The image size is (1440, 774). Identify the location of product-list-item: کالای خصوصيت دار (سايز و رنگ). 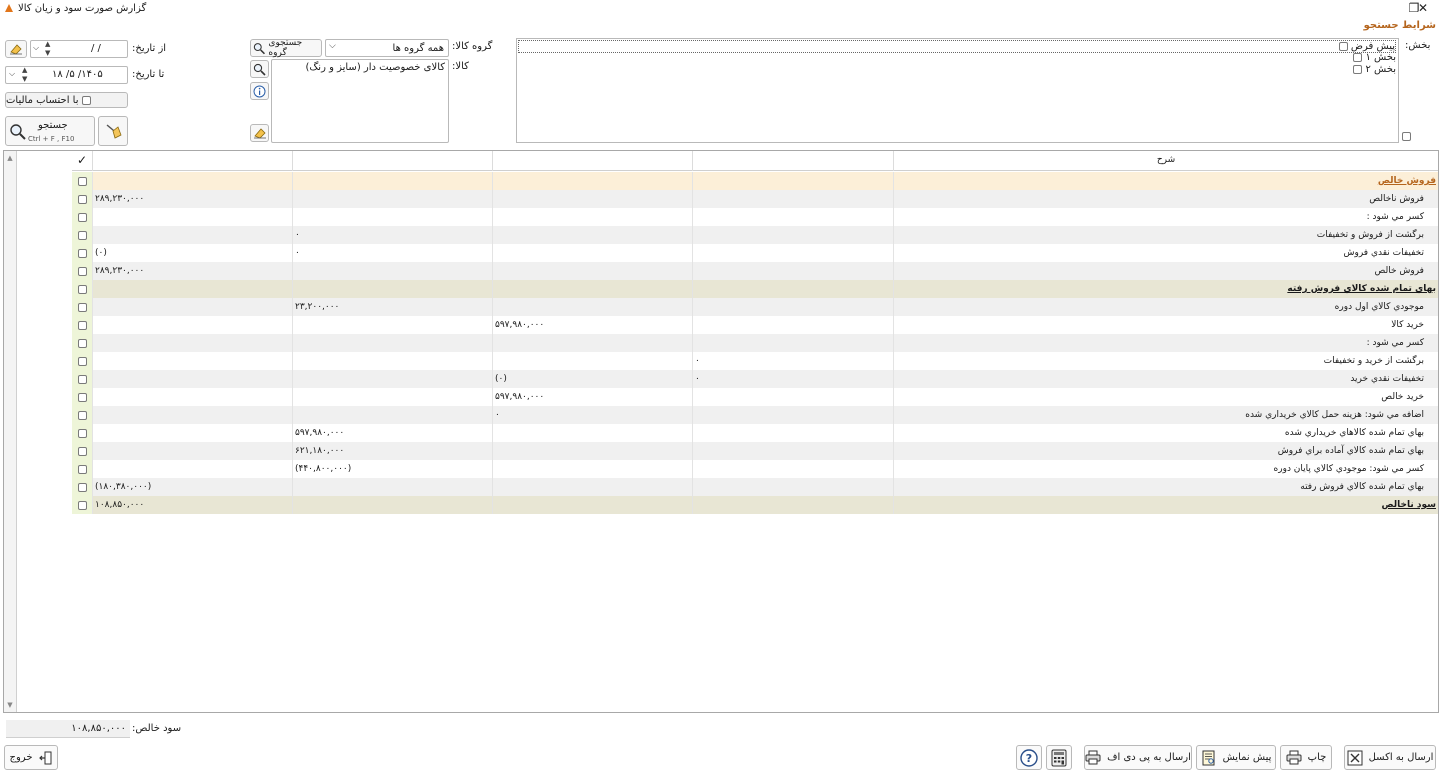
(375, 67).